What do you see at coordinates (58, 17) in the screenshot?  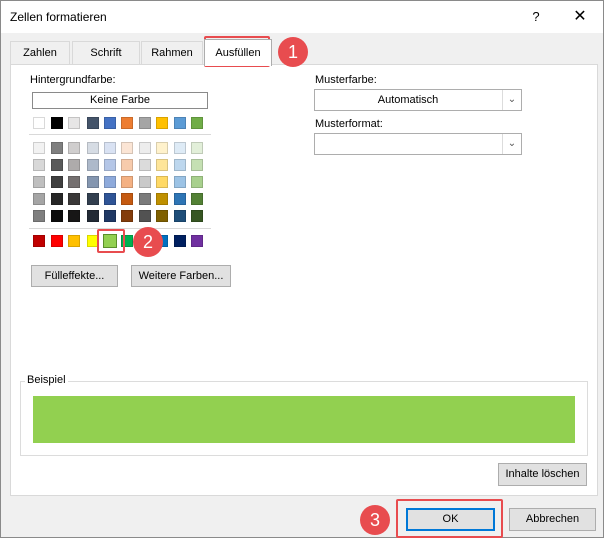 I see `dialog-title: Zellen formatieren` at bounding box center [58, 17].